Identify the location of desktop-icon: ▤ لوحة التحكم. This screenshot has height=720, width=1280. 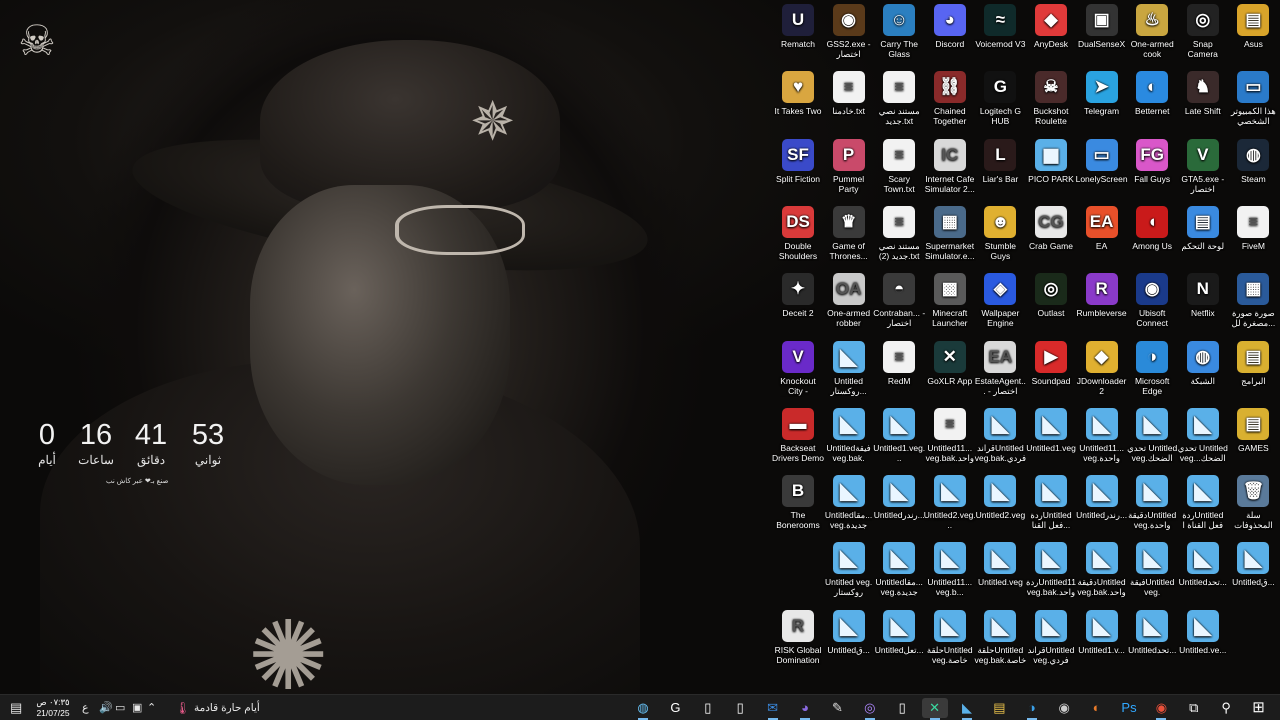
(1203, 235).